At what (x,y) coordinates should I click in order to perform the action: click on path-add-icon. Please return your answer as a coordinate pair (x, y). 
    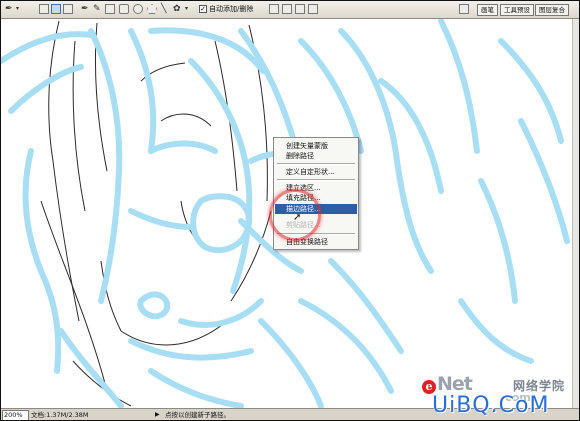
    Looking at the image, I should click on (274, 9).